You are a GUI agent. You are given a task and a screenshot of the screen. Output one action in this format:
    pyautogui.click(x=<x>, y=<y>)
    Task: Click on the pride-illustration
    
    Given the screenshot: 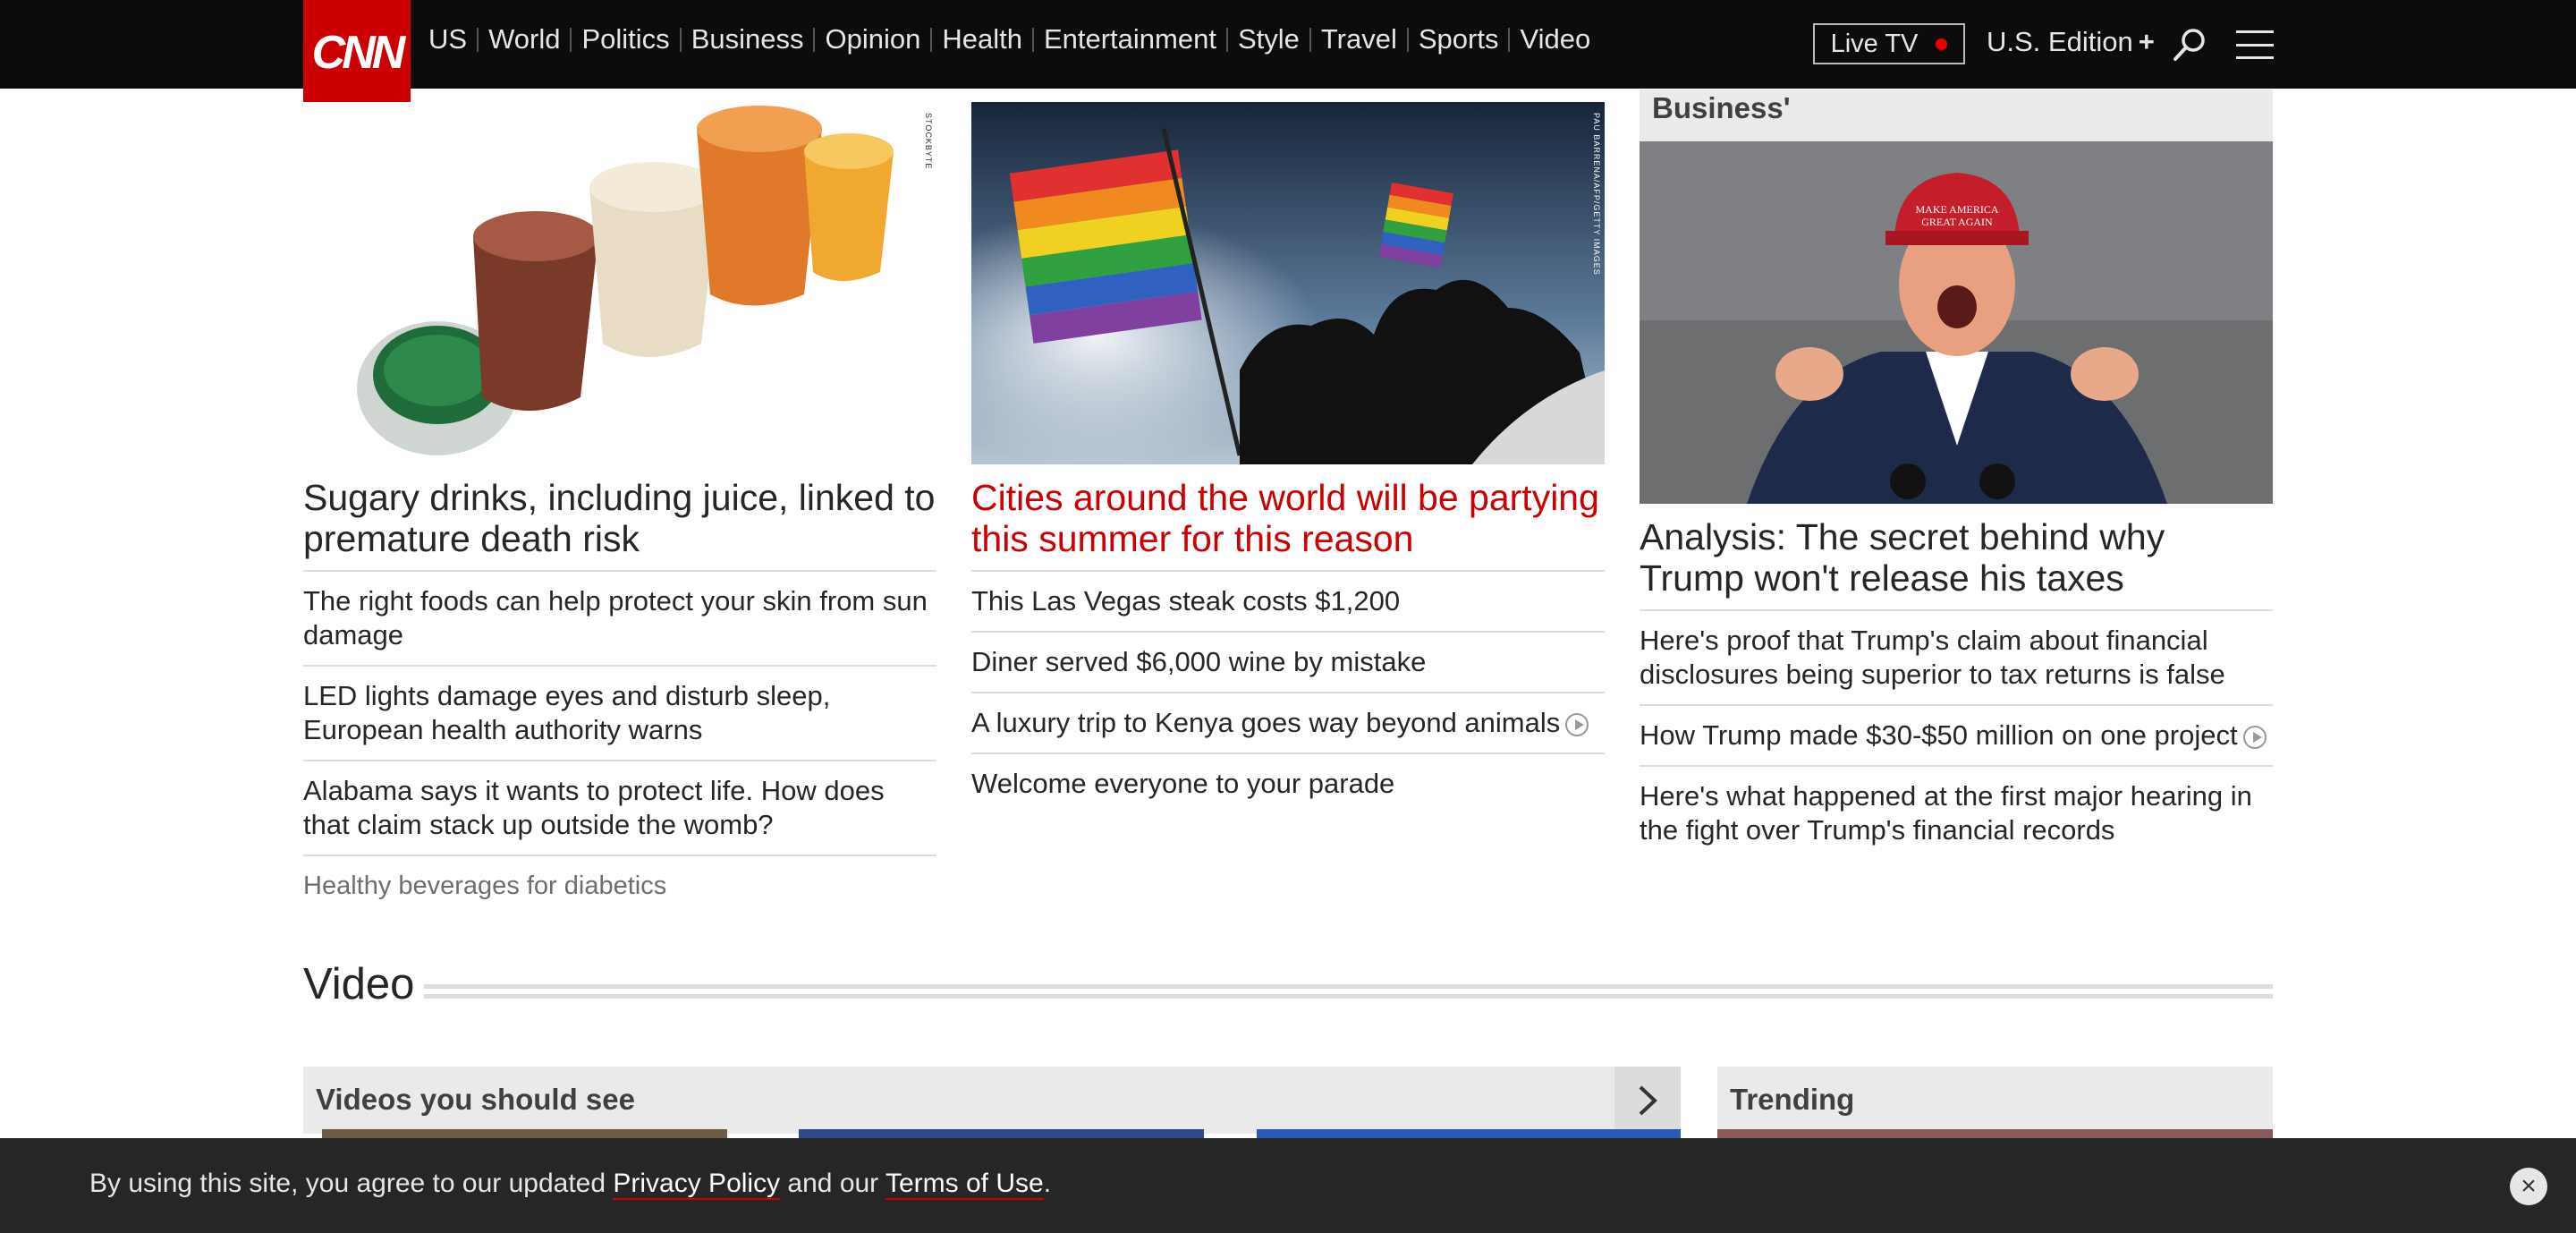 What is the action you would take?
    pyautogui.click(x=1288, y=283)
    